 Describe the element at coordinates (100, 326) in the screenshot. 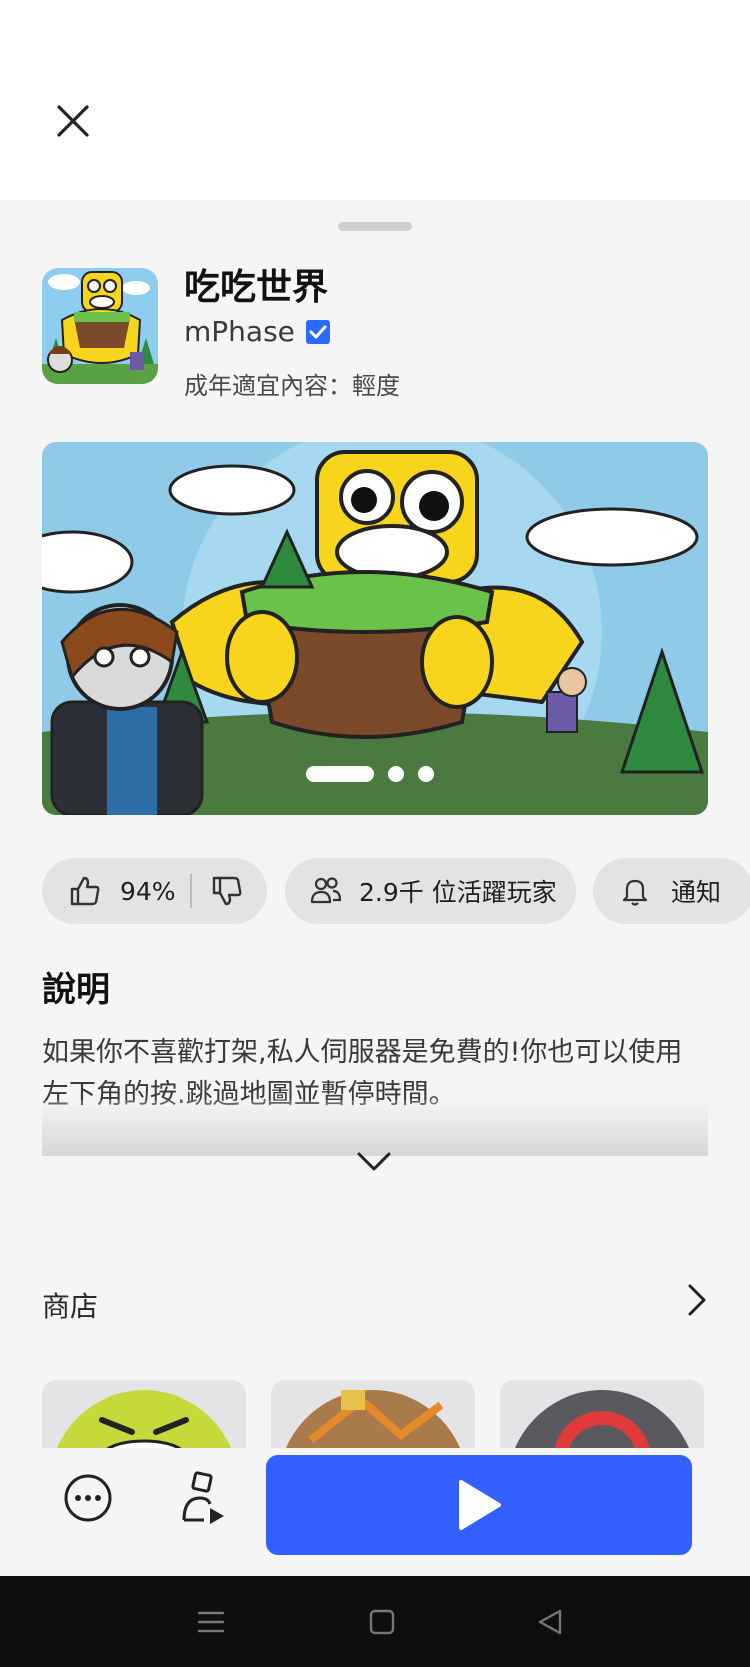

I see `game-icon` at that location.